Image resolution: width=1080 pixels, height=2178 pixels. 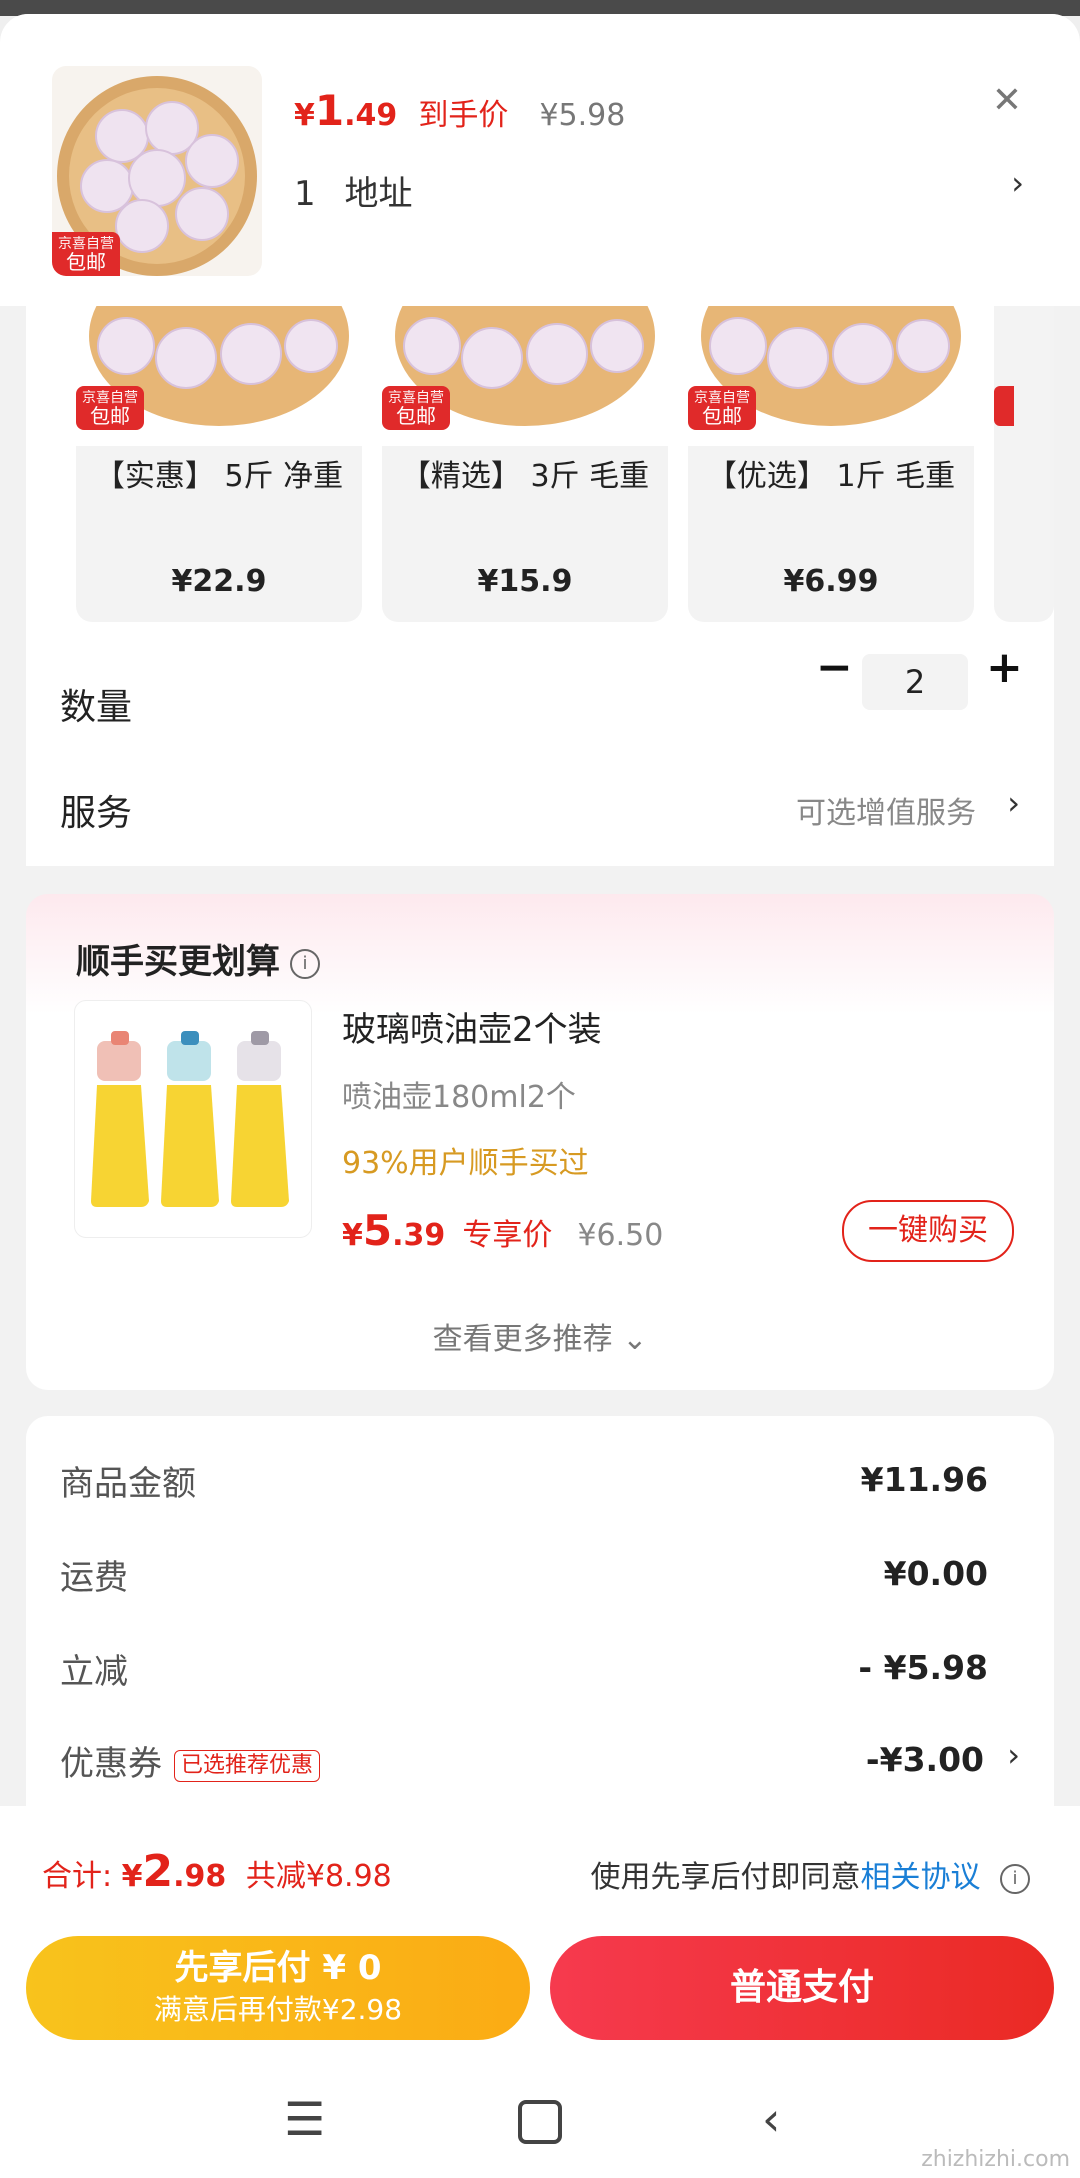 What do you see at coordinates (524, 1482) in the screenshot?
I see `items-amount-row: 商品金额 ¥11.96` at bounding box center [524, 1482].